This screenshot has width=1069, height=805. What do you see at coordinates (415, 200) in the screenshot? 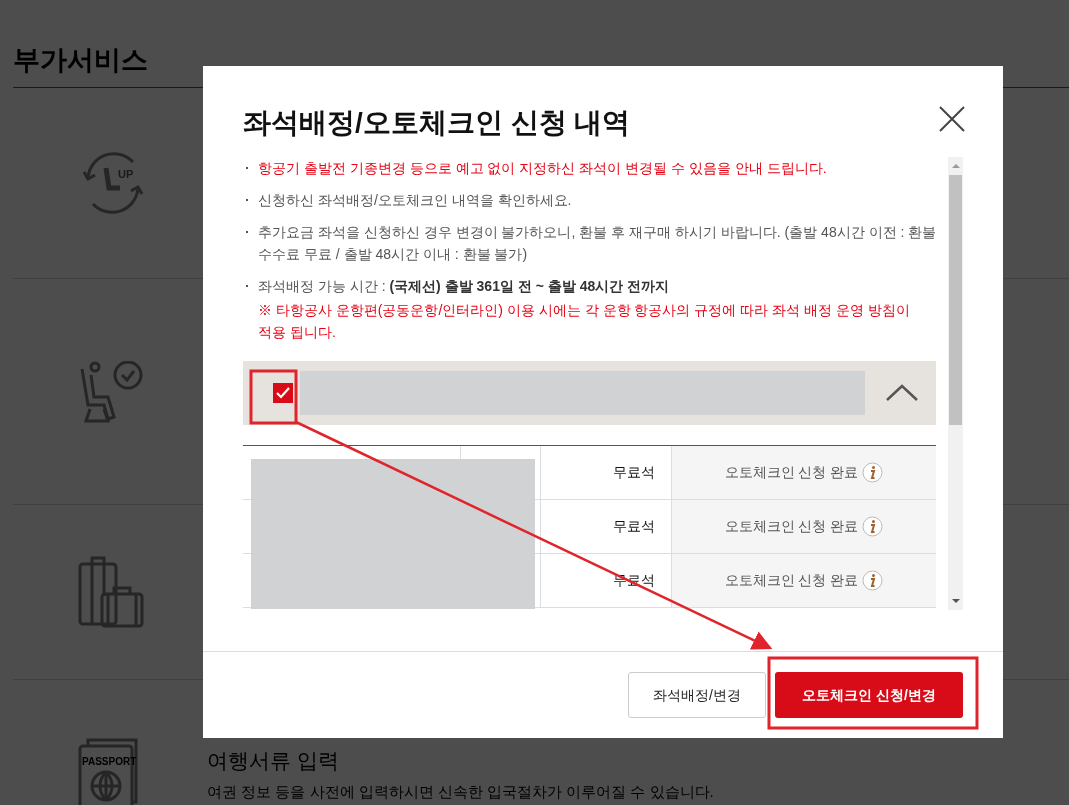
I see `notice-text: 신청하신 좌석배정/오토체크인 내역을 확인하세요.` at bounding box center [415, 200].